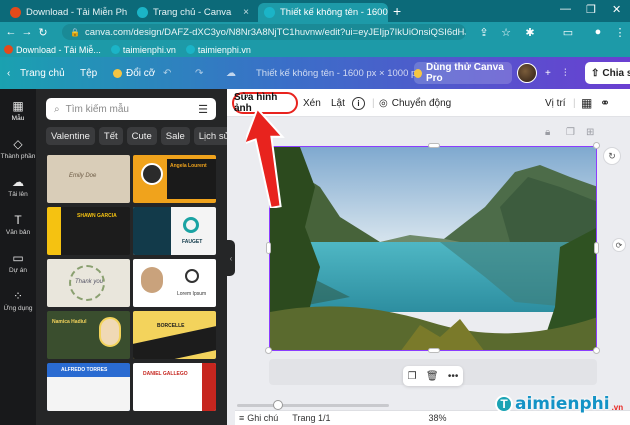  What do you see at coordinates (88, 231) in the screenshot?
I see `template-card: SHAWN GARCIA` at bounding box center [88, 231].